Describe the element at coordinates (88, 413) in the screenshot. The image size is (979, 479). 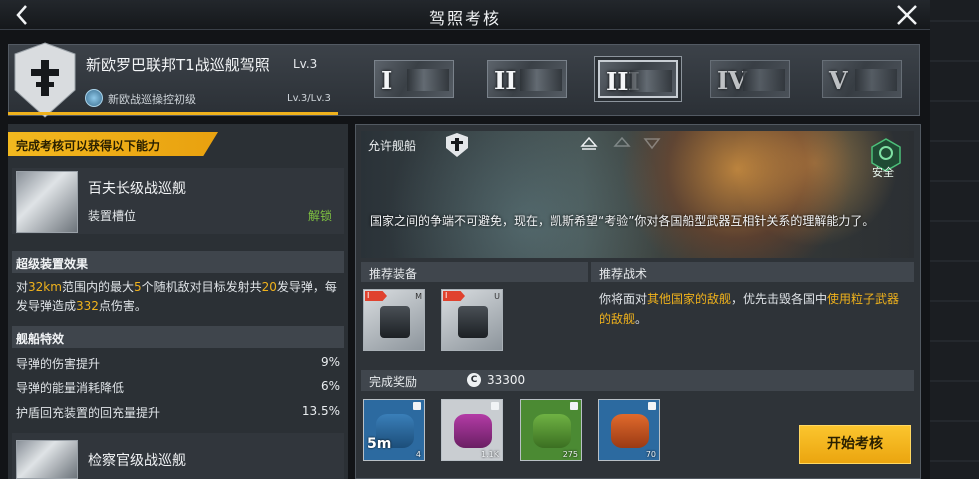
I see `trait-label: 护盾回充装置的回充量提升` at that location.